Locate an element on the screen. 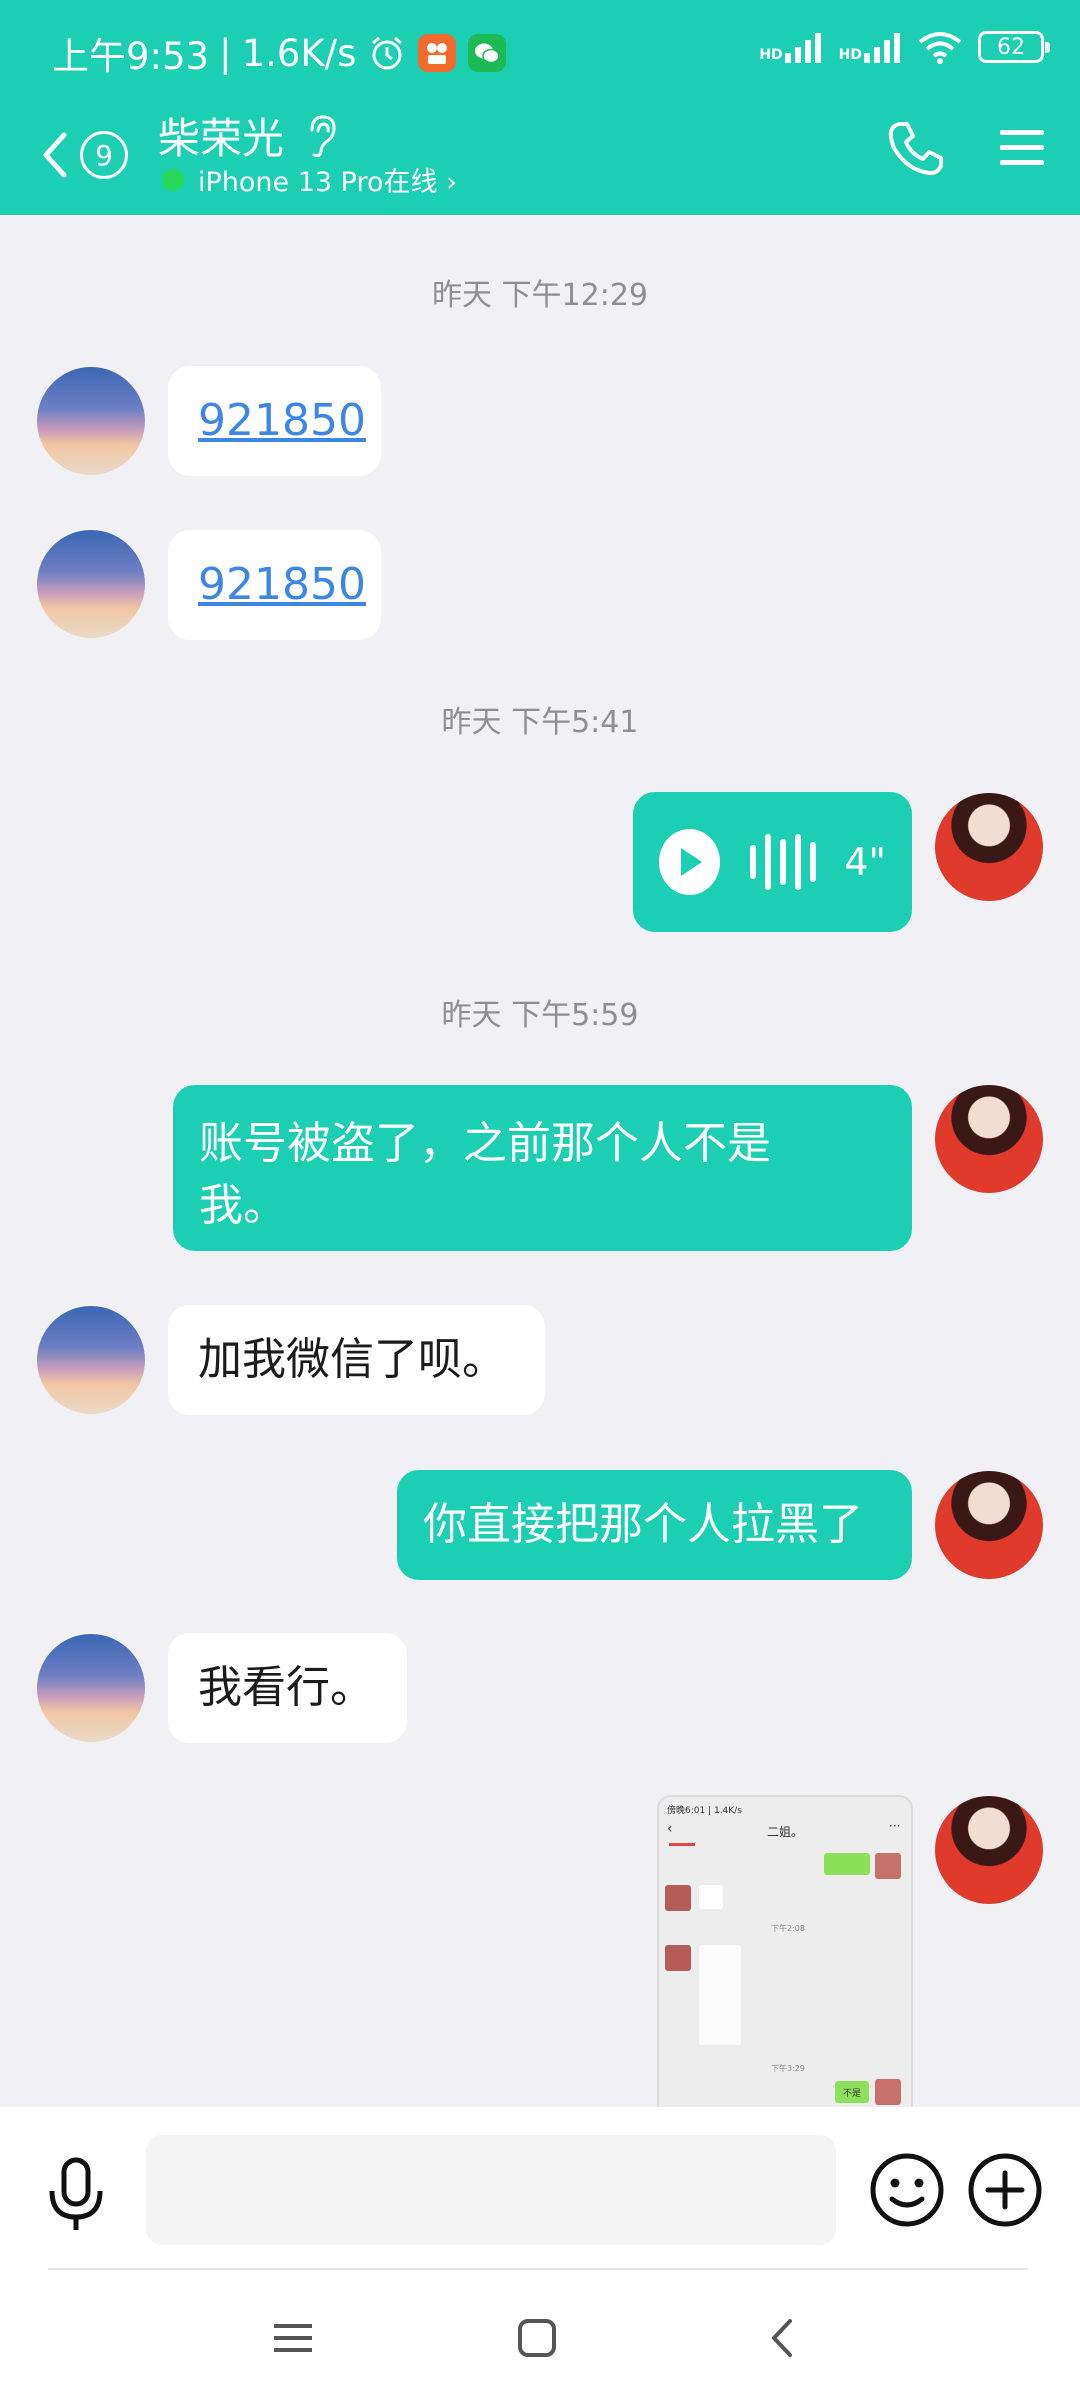 Image resolution: width=1080 pixels, height=2400 pixels. thumb-tab-indicator is located at coordinates (682, 1844).